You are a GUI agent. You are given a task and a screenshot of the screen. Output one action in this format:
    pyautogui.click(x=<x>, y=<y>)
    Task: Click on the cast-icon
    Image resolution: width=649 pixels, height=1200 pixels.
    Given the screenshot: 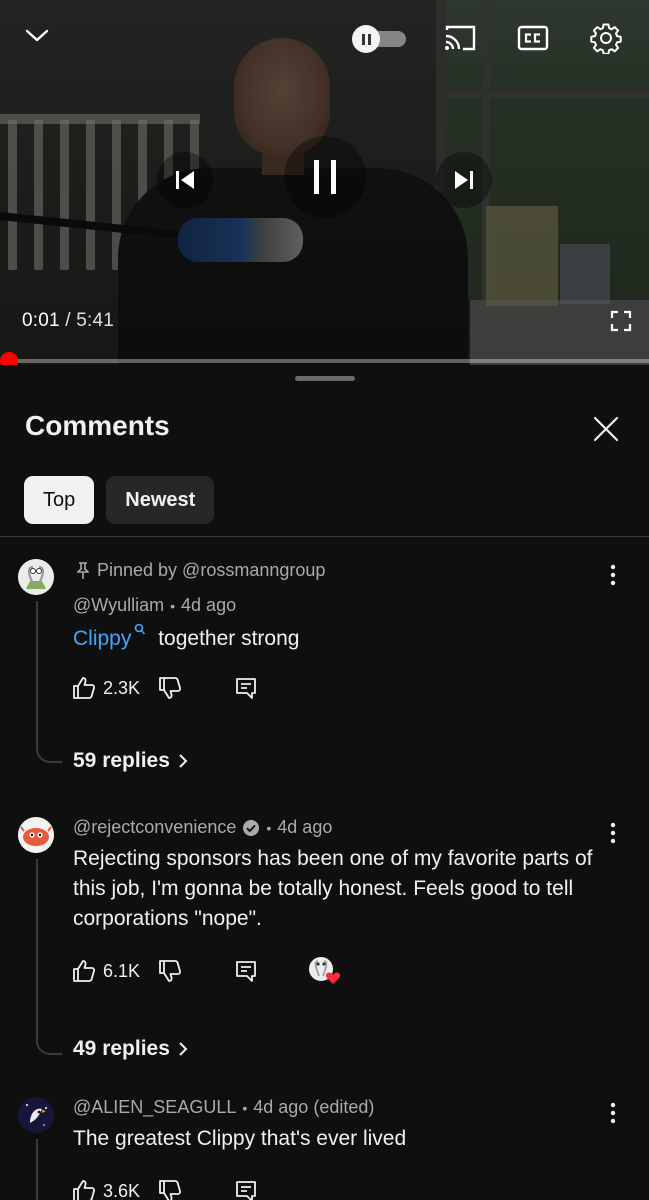 What is the action you would take?
    pyautogui.click(x=460, y=38)
    